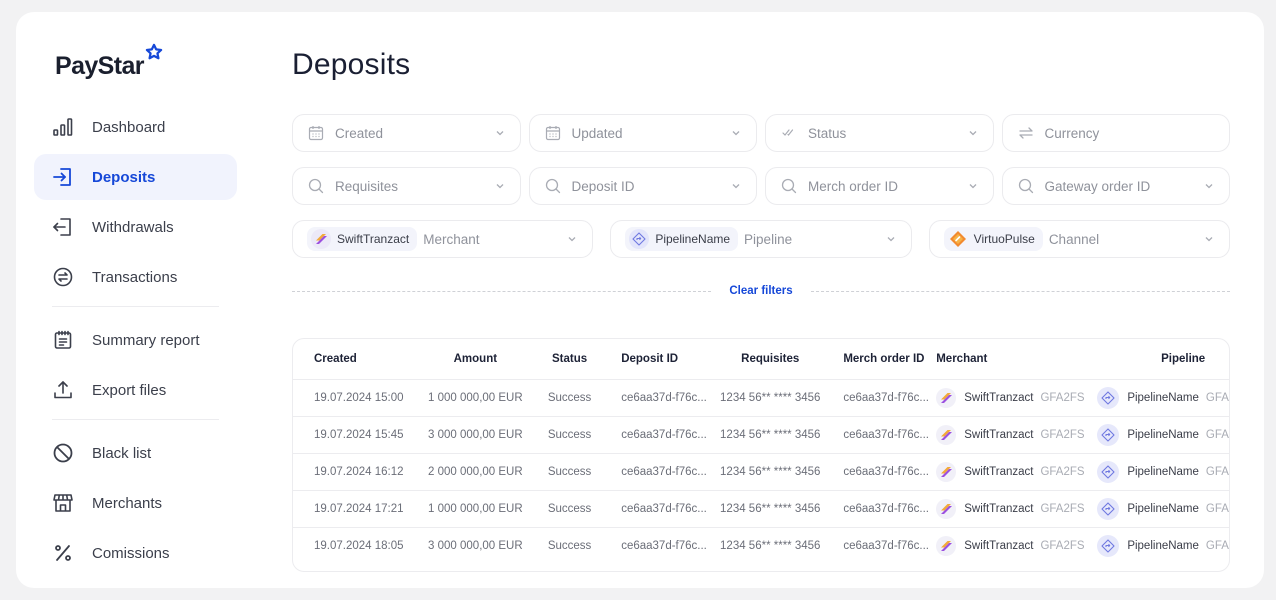  I want to click on merchant-chip: SwiftTranzact, so click(362, 239).